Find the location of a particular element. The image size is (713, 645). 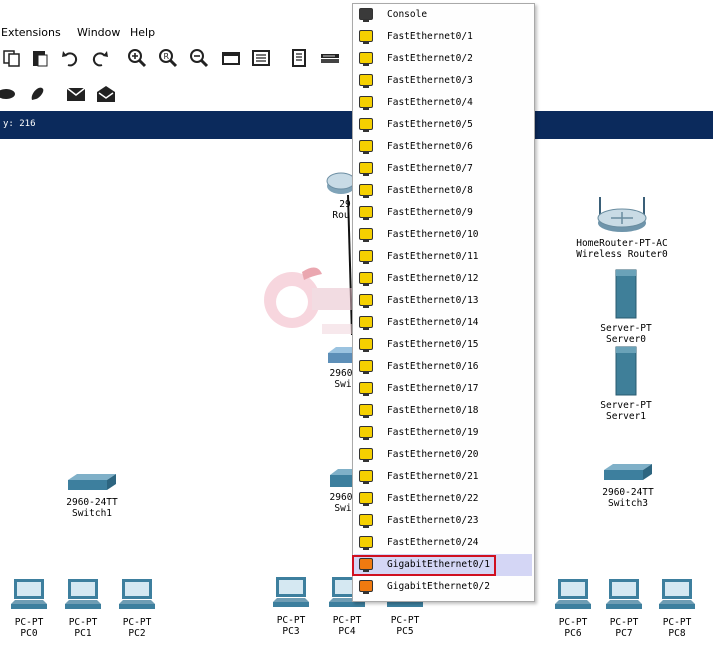

port-menu-item: FastEthernet0/9 is located at coordinates (443, 213).